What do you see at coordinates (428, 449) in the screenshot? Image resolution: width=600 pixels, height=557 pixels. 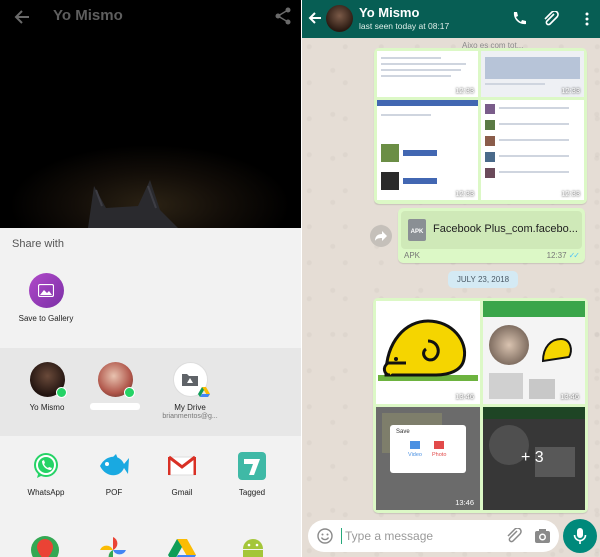 I see `save-dialog: Save Video Photo` at bounding box center [428, 449].